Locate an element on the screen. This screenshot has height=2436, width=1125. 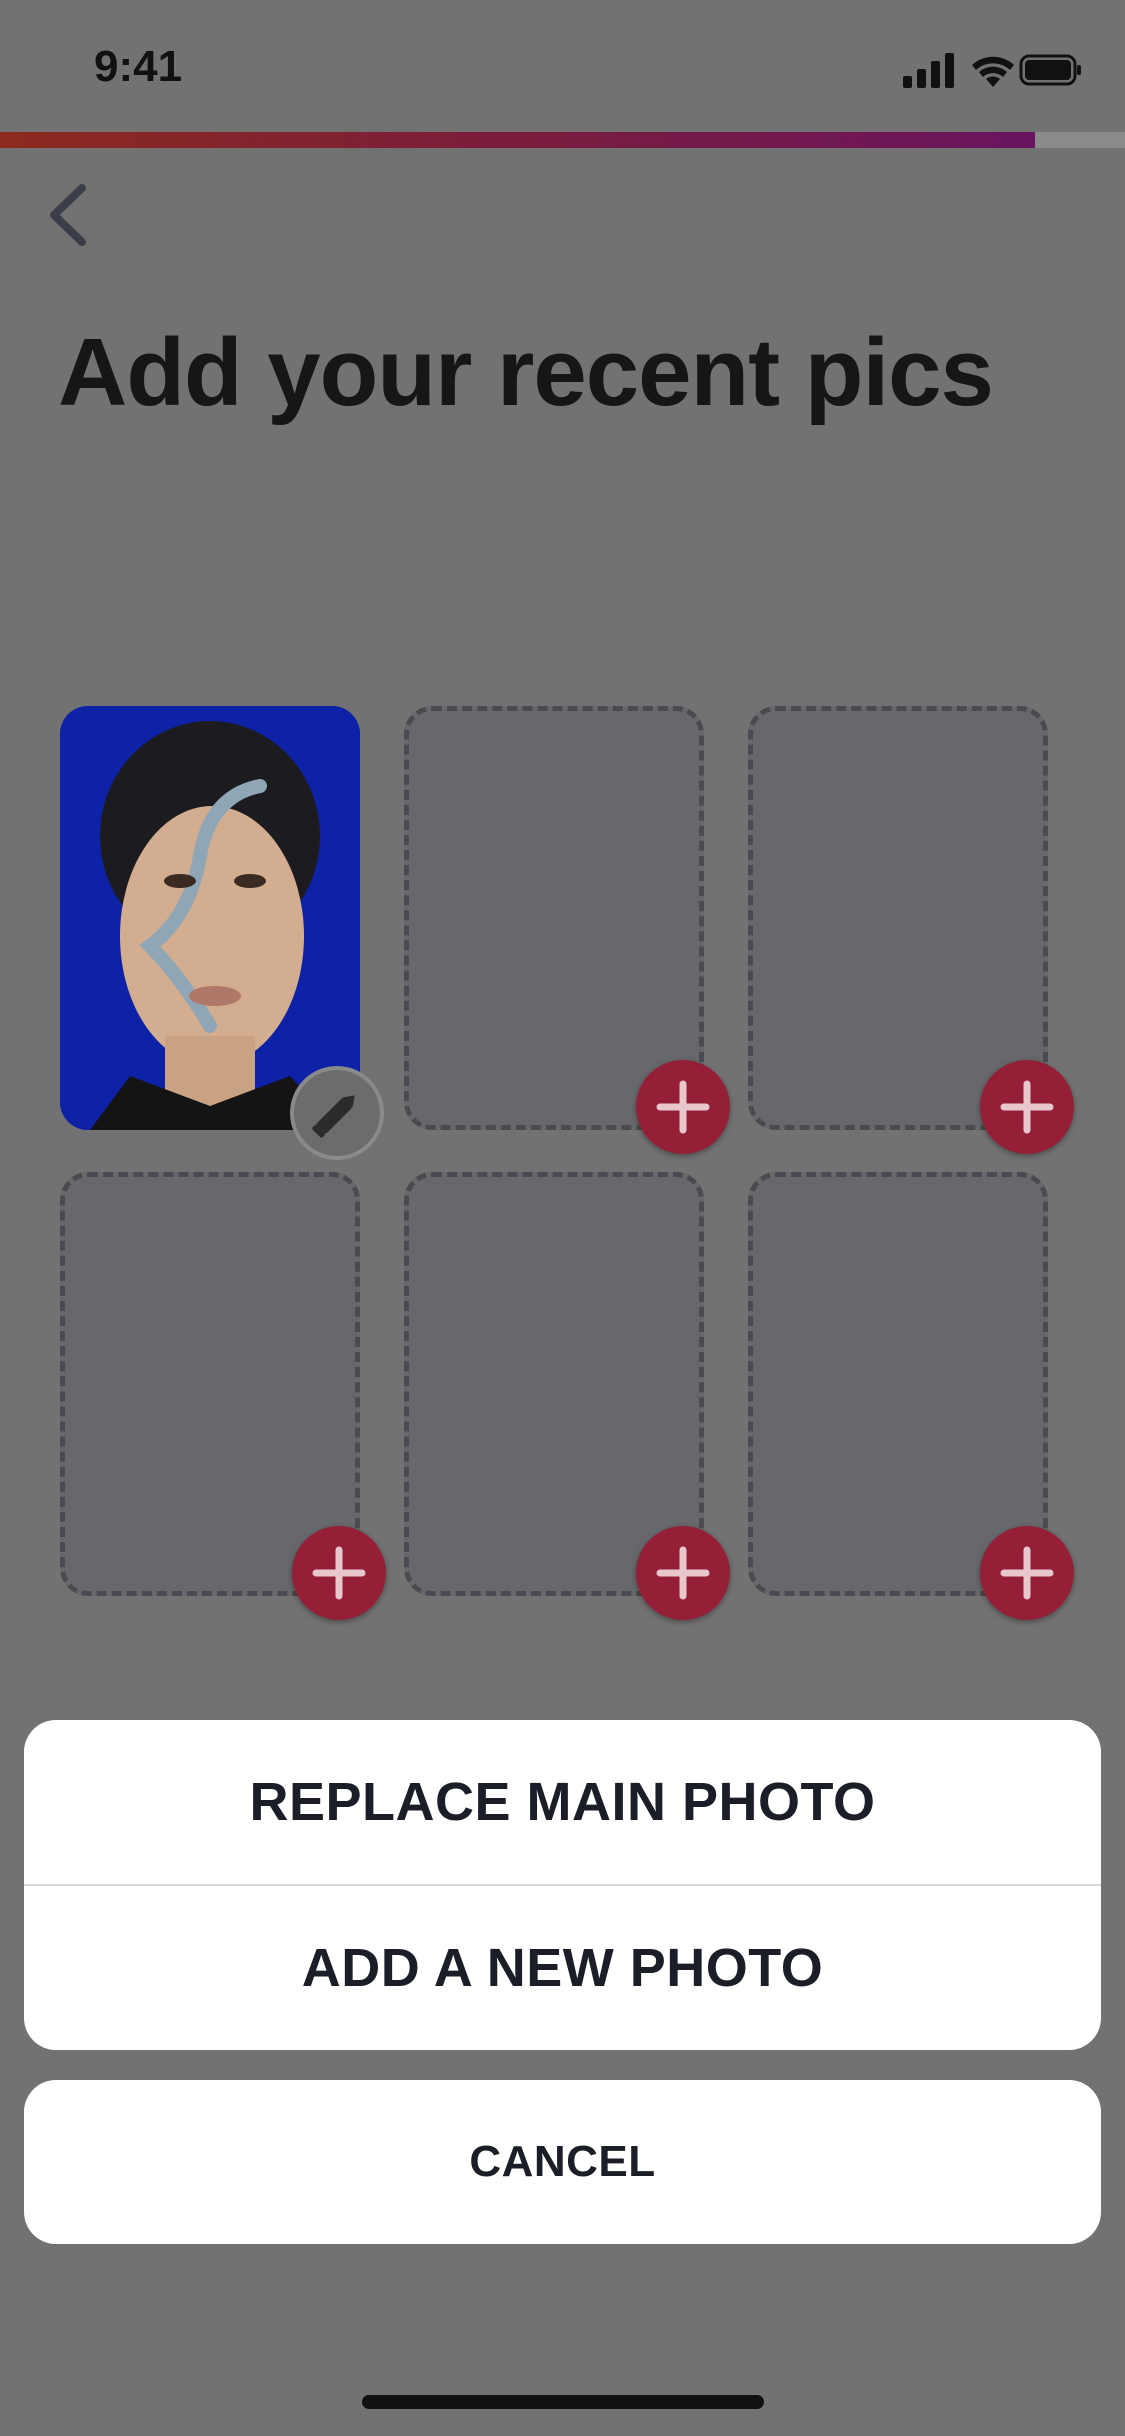
replace-main-photo-button: REPLACE MAIN PHOTO is located at coordinates (562, 1802).